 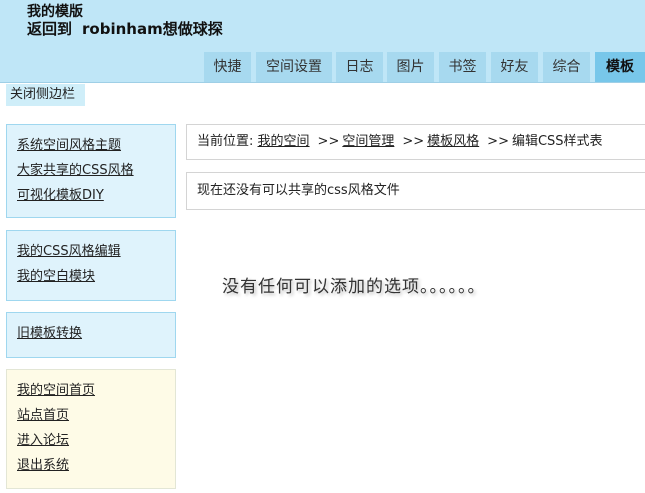 I want to click on back-link: robinham想做球探, so click(x=152, y=29).